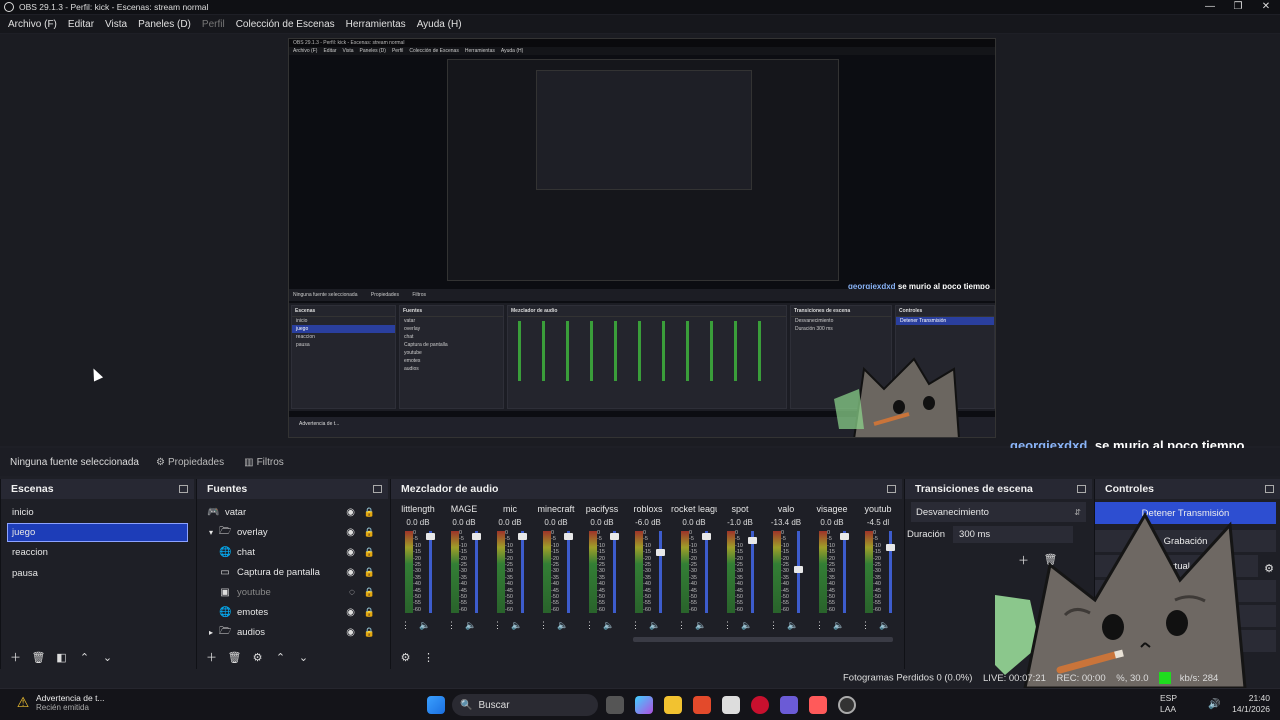 This screenshot has width=1280, height=720. Describe the element at coordinates (376, 24) in the screenshot. I see `menu-item: Herramientas` at that location.